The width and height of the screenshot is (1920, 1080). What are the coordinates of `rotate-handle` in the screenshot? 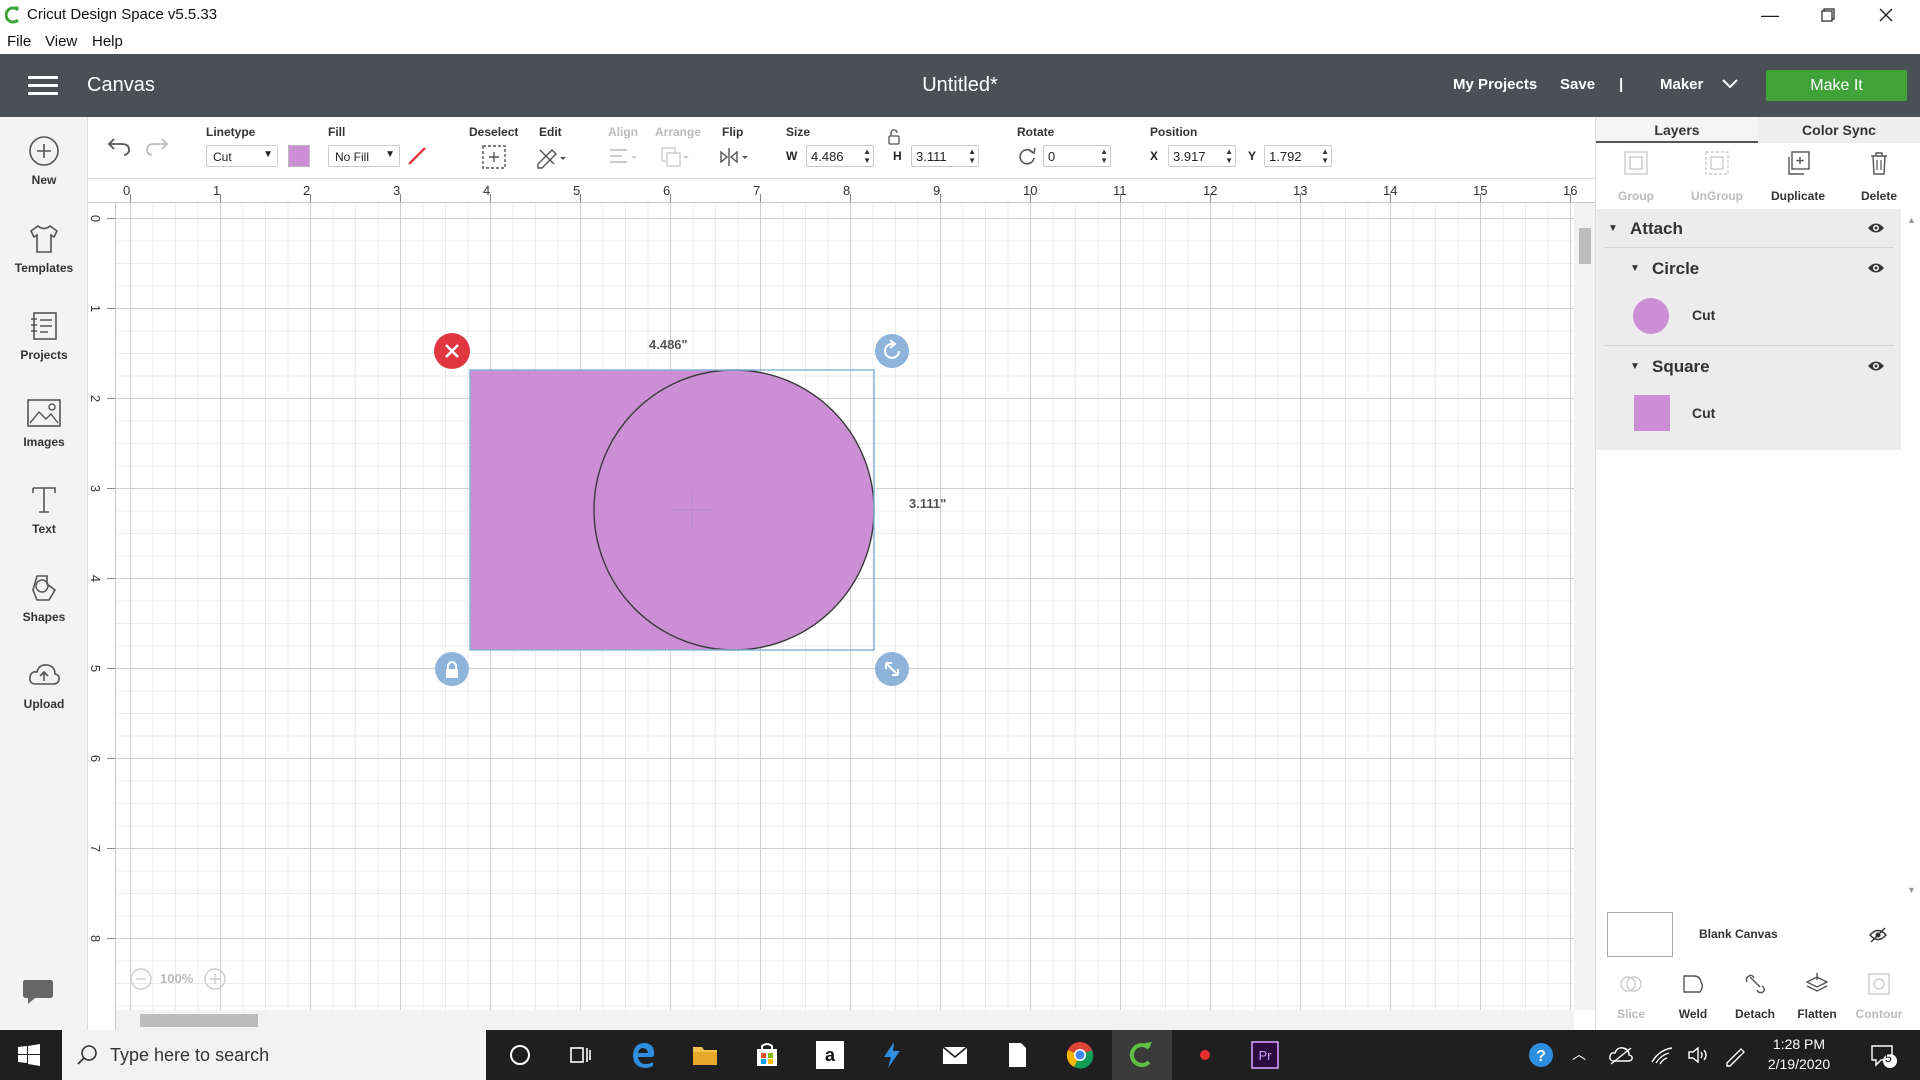 It's located at (892, 351).